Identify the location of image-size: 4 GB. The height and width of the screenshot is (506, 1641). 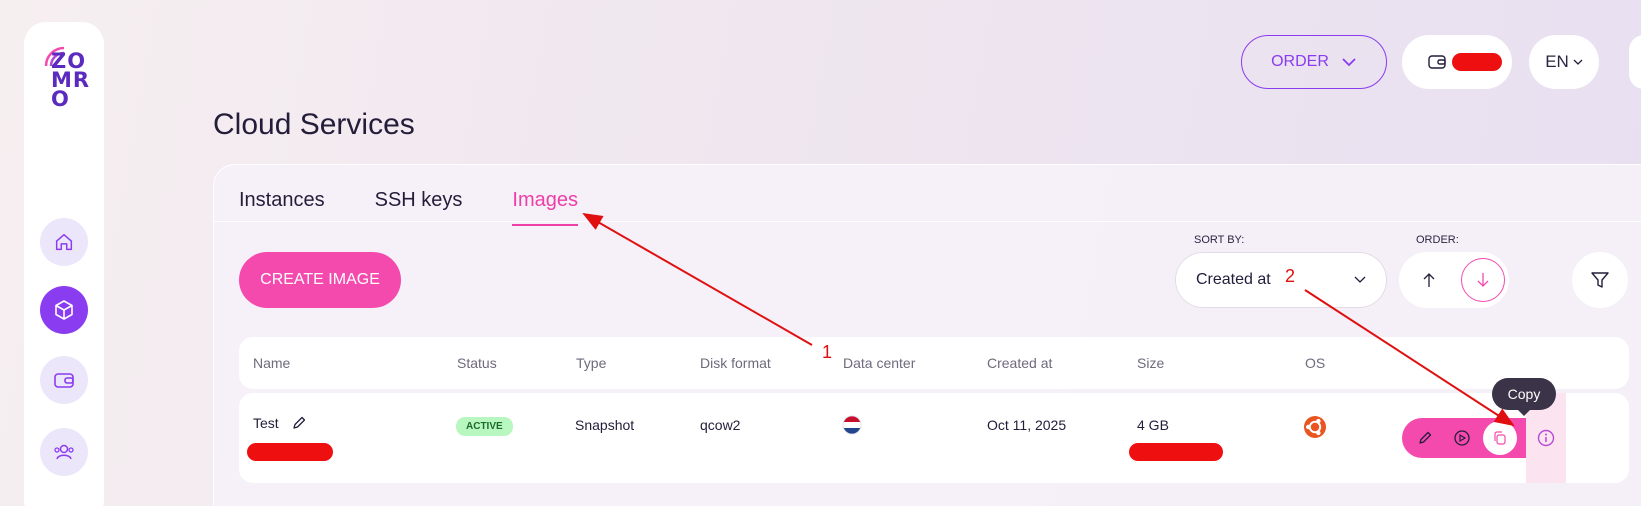
(1153, 425).